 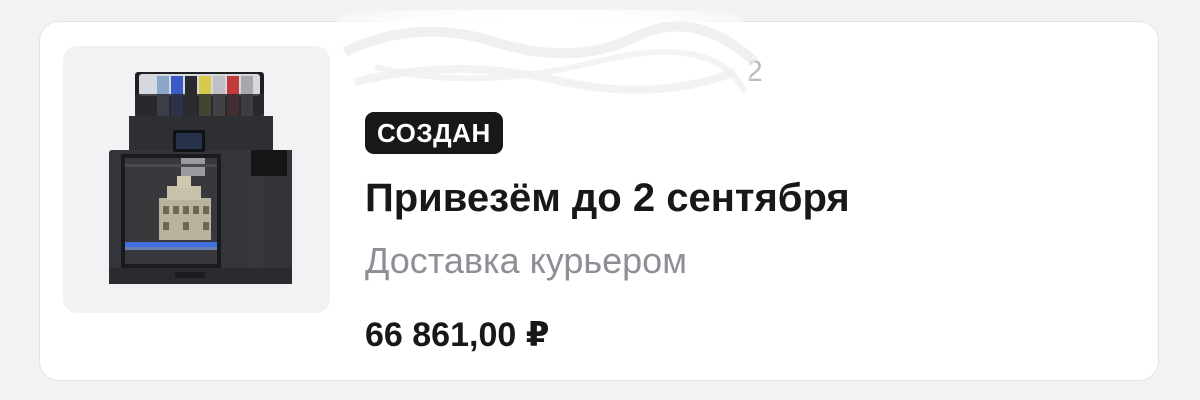 I want to click on product-thumbnail, so click(x=196, y=179).